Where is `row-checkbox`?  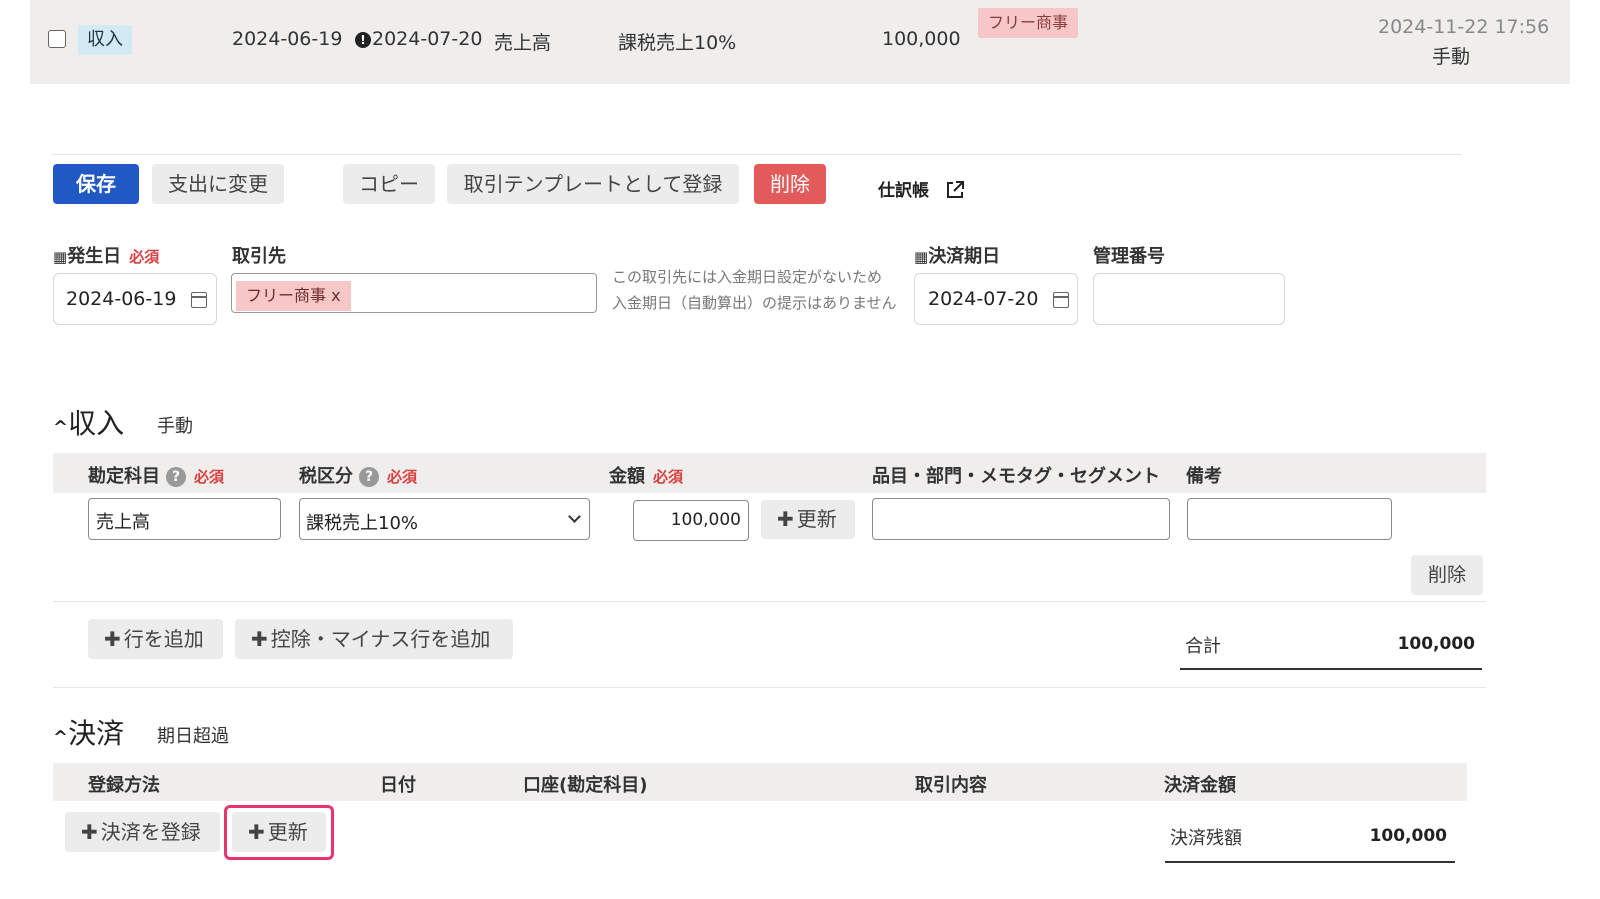
row-checkbox is located at coordinates (57, 39).